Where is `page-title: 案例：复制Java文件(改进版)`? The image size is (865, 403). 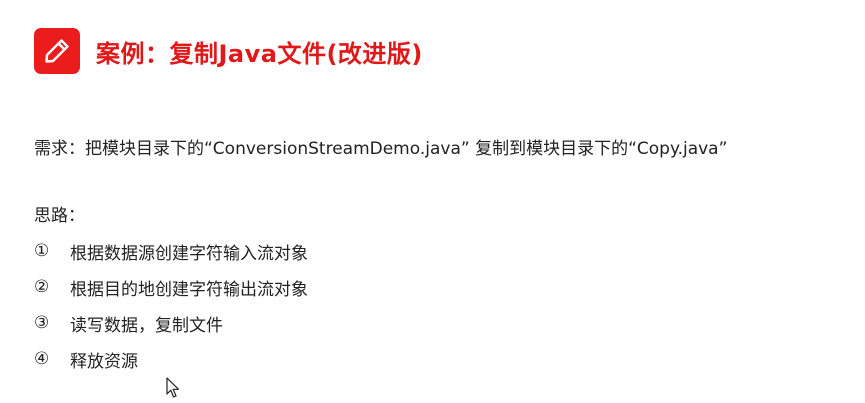 page-title: 案例：复制Java文件(改进版) is located at coordinates (259, 53).